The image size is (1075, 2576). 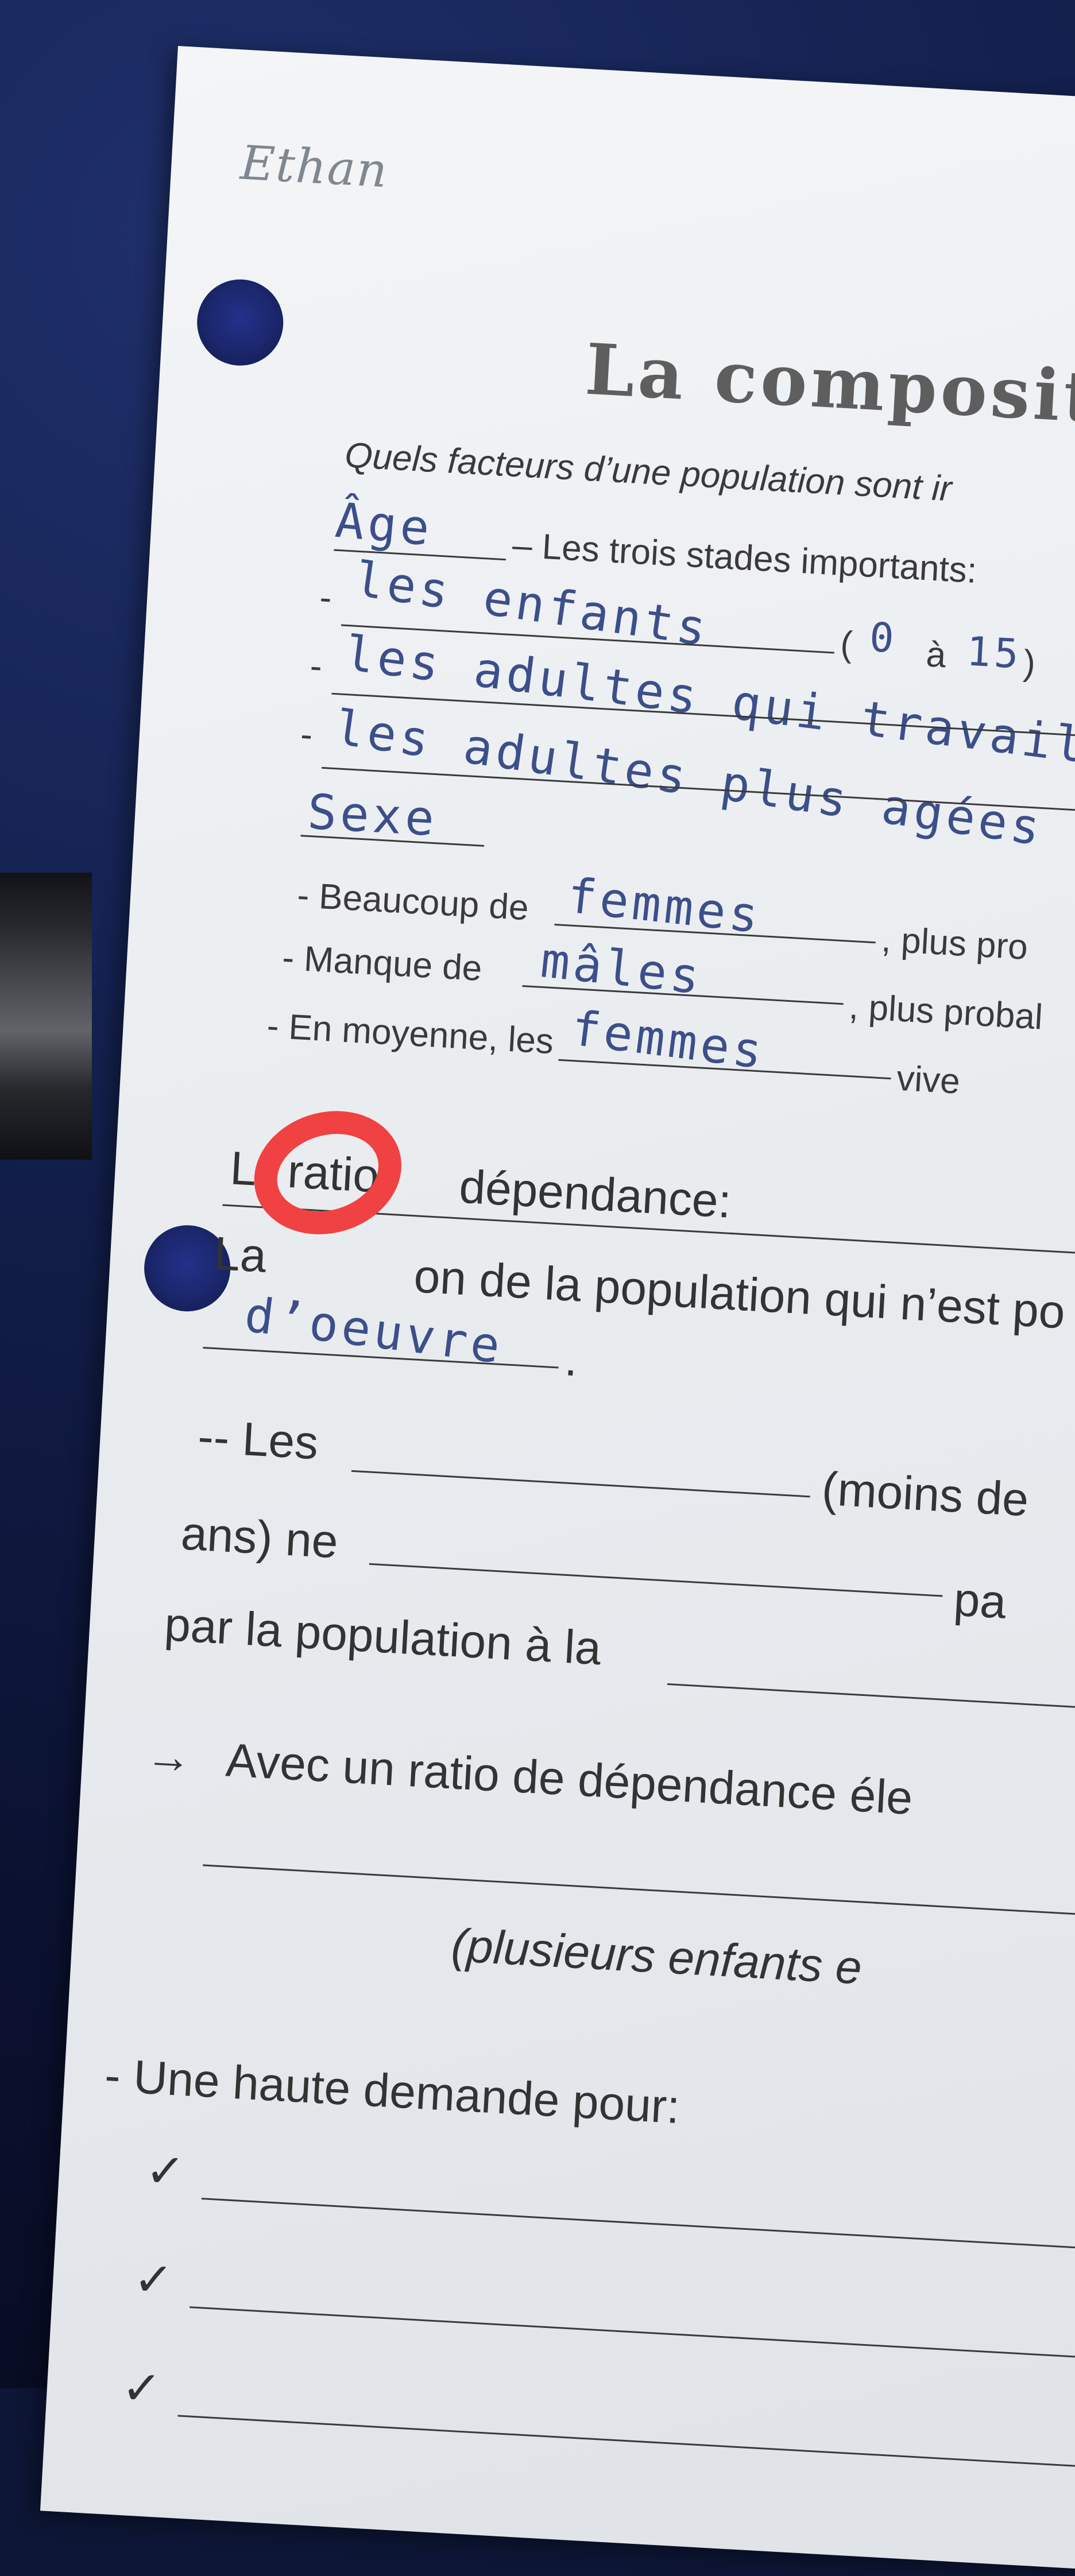 What do you see at coordinates (383, 524) in the screenshot?
I see `age-answer: Âge` at bounding box center [383, 524].